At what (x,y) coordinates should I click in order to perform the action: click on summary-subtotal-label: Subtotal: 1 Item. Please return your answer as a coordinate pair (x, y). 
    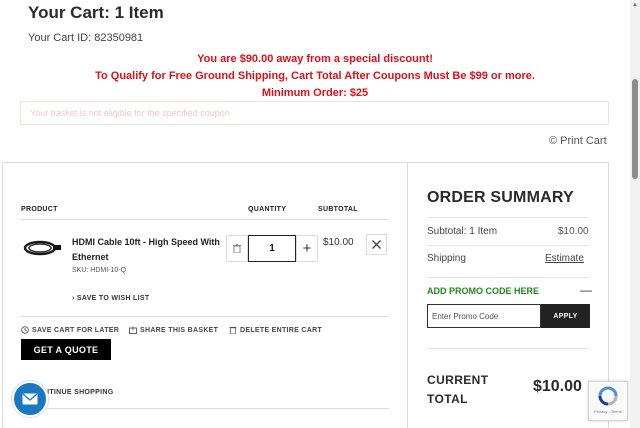
    Looking at the image, I should click on (462, 231).